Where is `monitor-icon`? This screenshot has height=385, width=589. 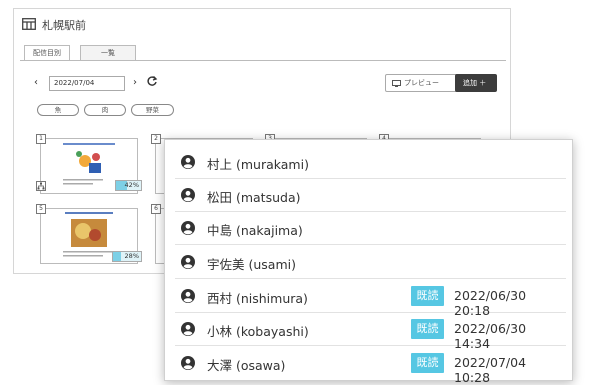
monitor-icon is located at coordinates (396, 83).